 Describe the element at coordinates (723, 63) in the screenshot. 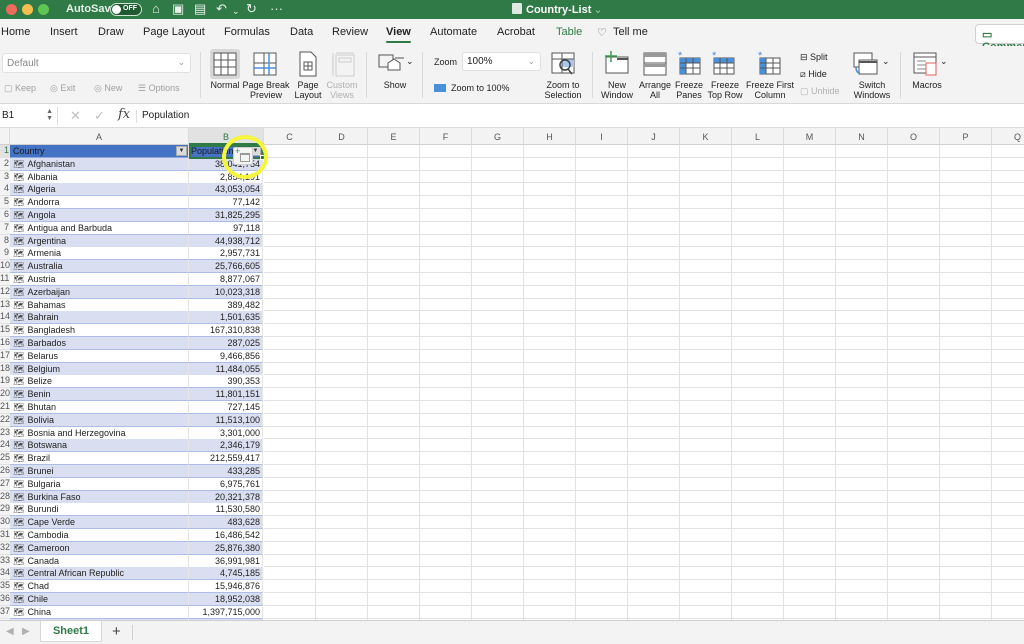

I see `freeze-top-row-icon: *` at that location.